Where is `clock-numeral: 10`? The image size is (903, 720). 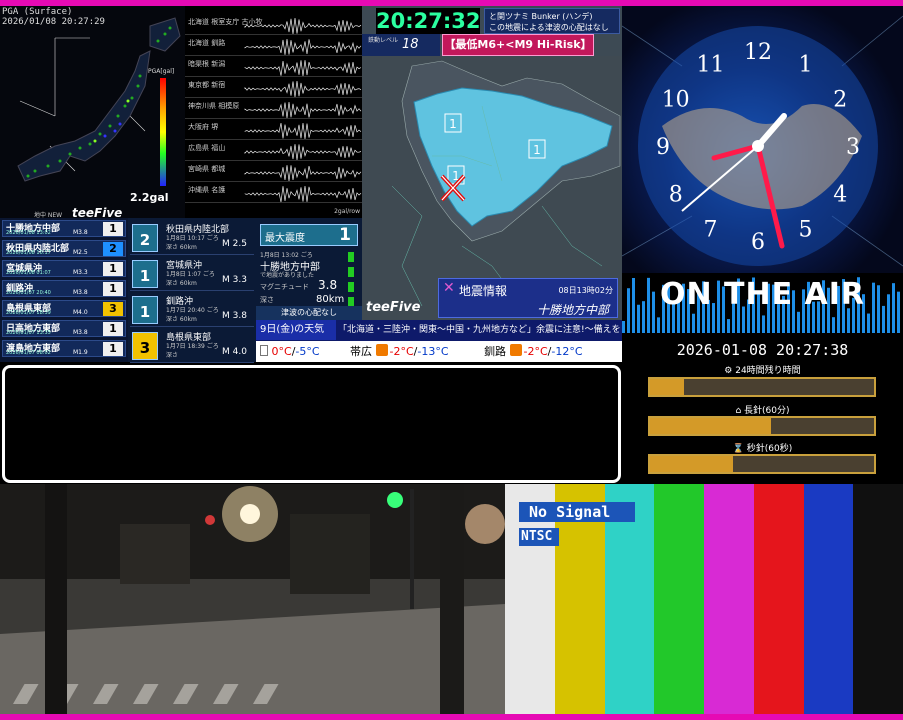 clock-numeral: 10 is located at coordinates (676, 100).